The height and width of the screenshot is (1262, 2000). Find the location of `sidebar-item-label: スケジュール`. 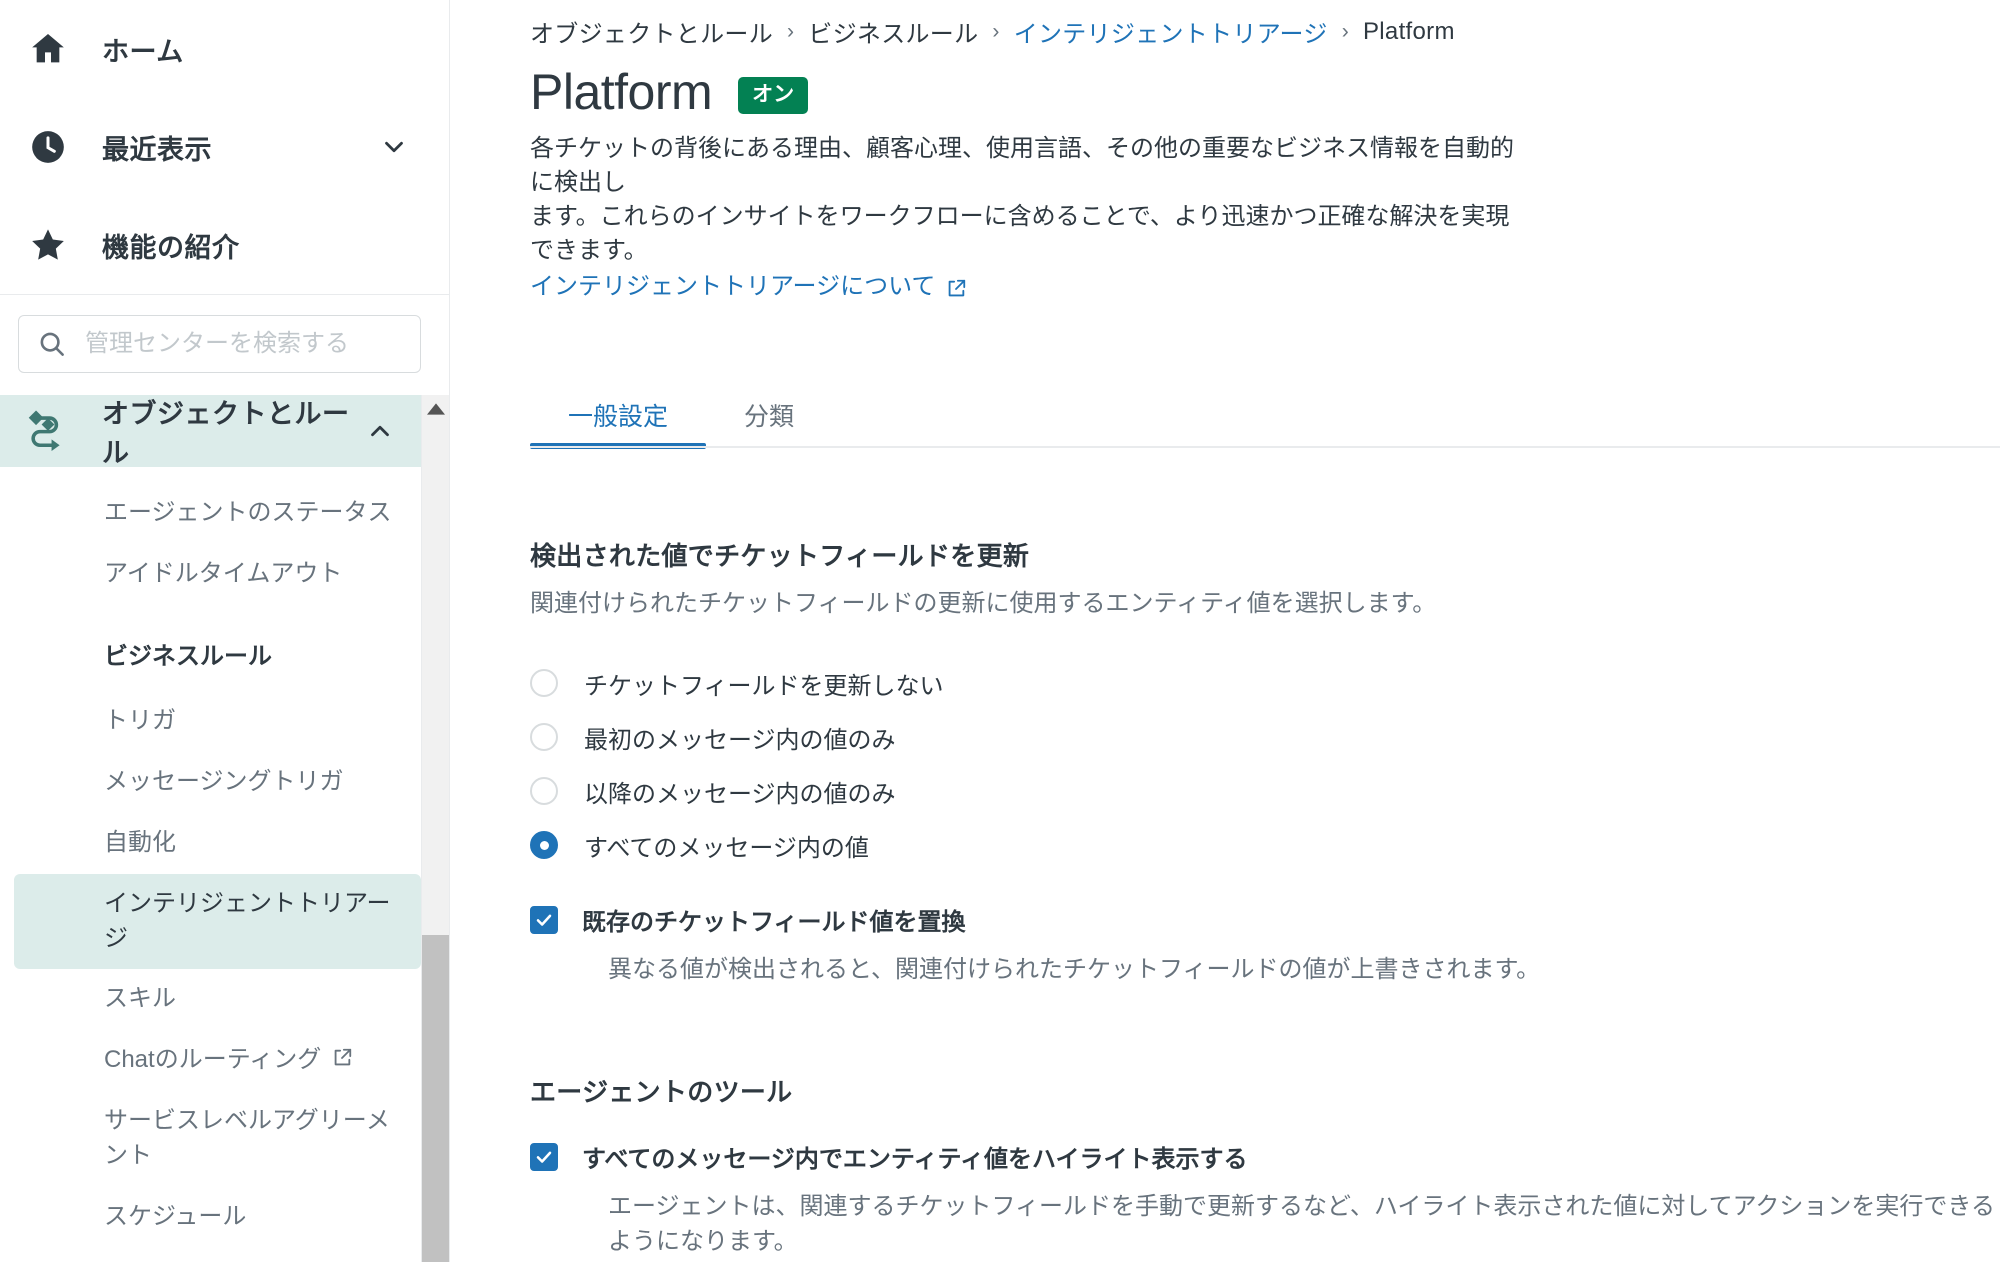

sidebar-item-label: スケジュール is located at coordinates (175, 1216).